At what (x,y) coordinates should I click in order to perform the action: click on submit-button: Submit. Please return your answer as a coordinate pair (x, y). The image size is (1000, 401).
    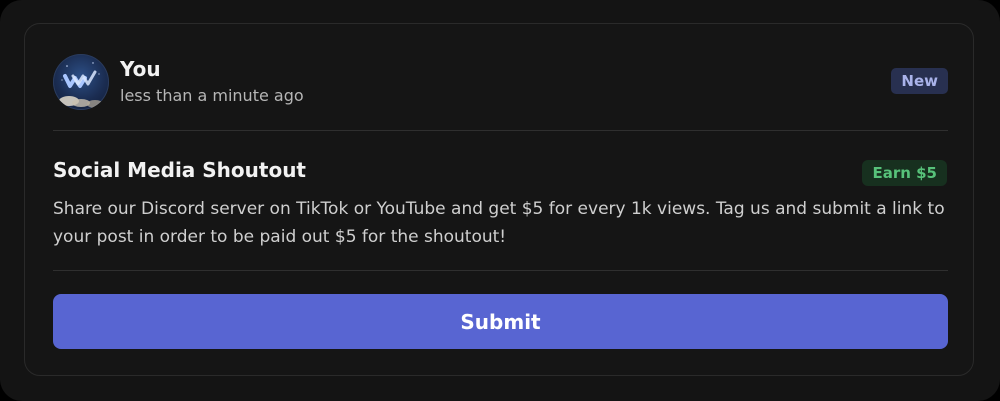
    Looking at the image, I should click on (500, 321).